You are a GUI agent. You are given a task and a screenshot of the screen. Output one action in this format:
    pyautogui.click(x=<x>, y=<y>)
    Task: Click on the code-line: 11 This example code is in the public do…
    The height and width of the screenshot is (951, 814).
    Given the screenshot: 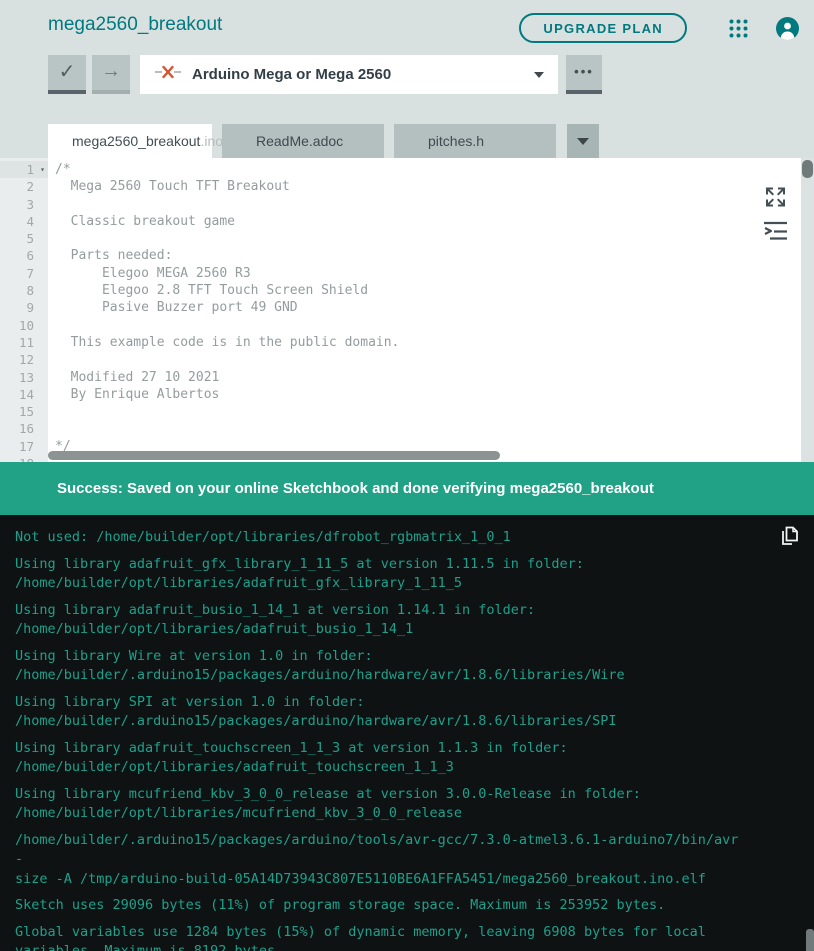 What is the action you would take?
    pyautogui.click(x=400, y=342)
    